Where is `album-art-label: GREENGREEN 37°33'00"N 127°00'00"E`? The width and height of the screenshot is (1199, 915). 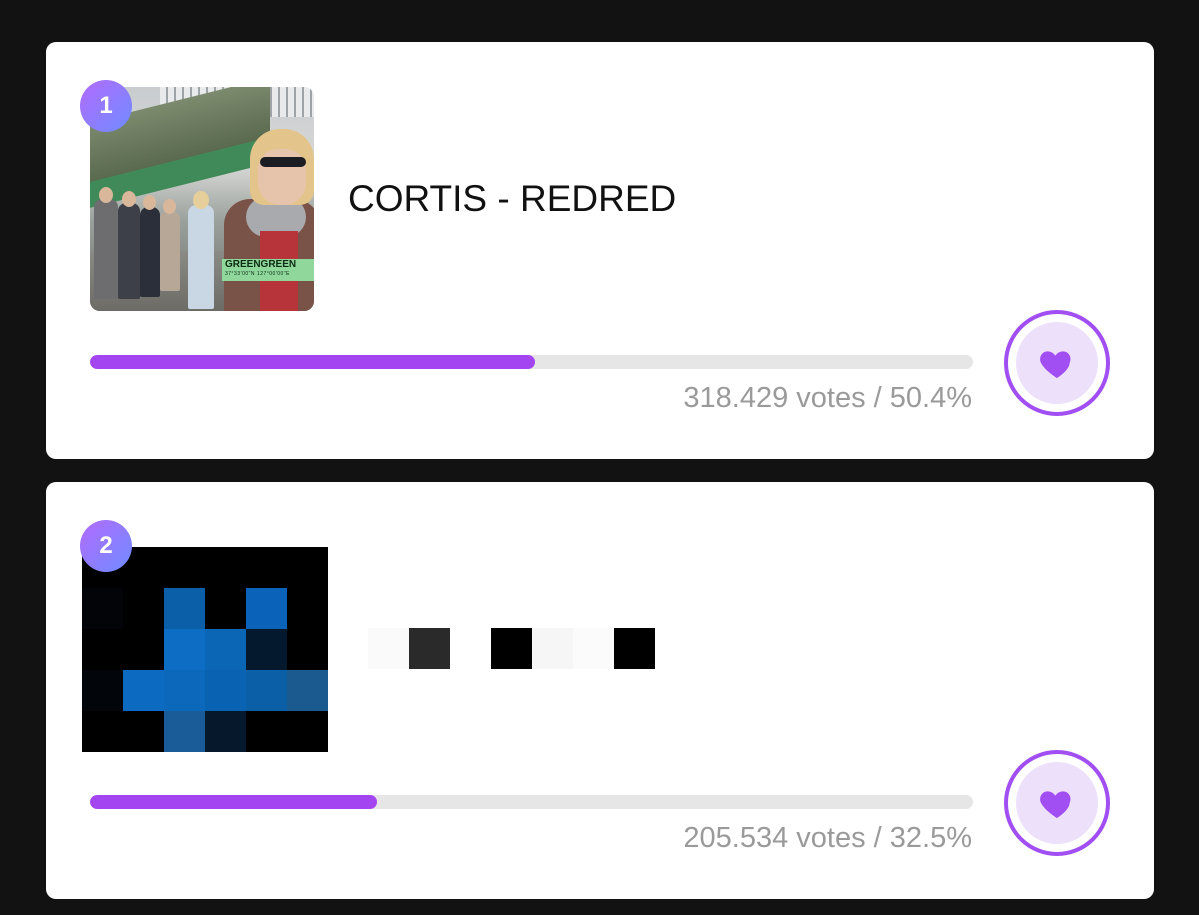 album-art-label: GREENGREEN 37°33'00"N 127°00'00"E is located at coordinates (268, 270).